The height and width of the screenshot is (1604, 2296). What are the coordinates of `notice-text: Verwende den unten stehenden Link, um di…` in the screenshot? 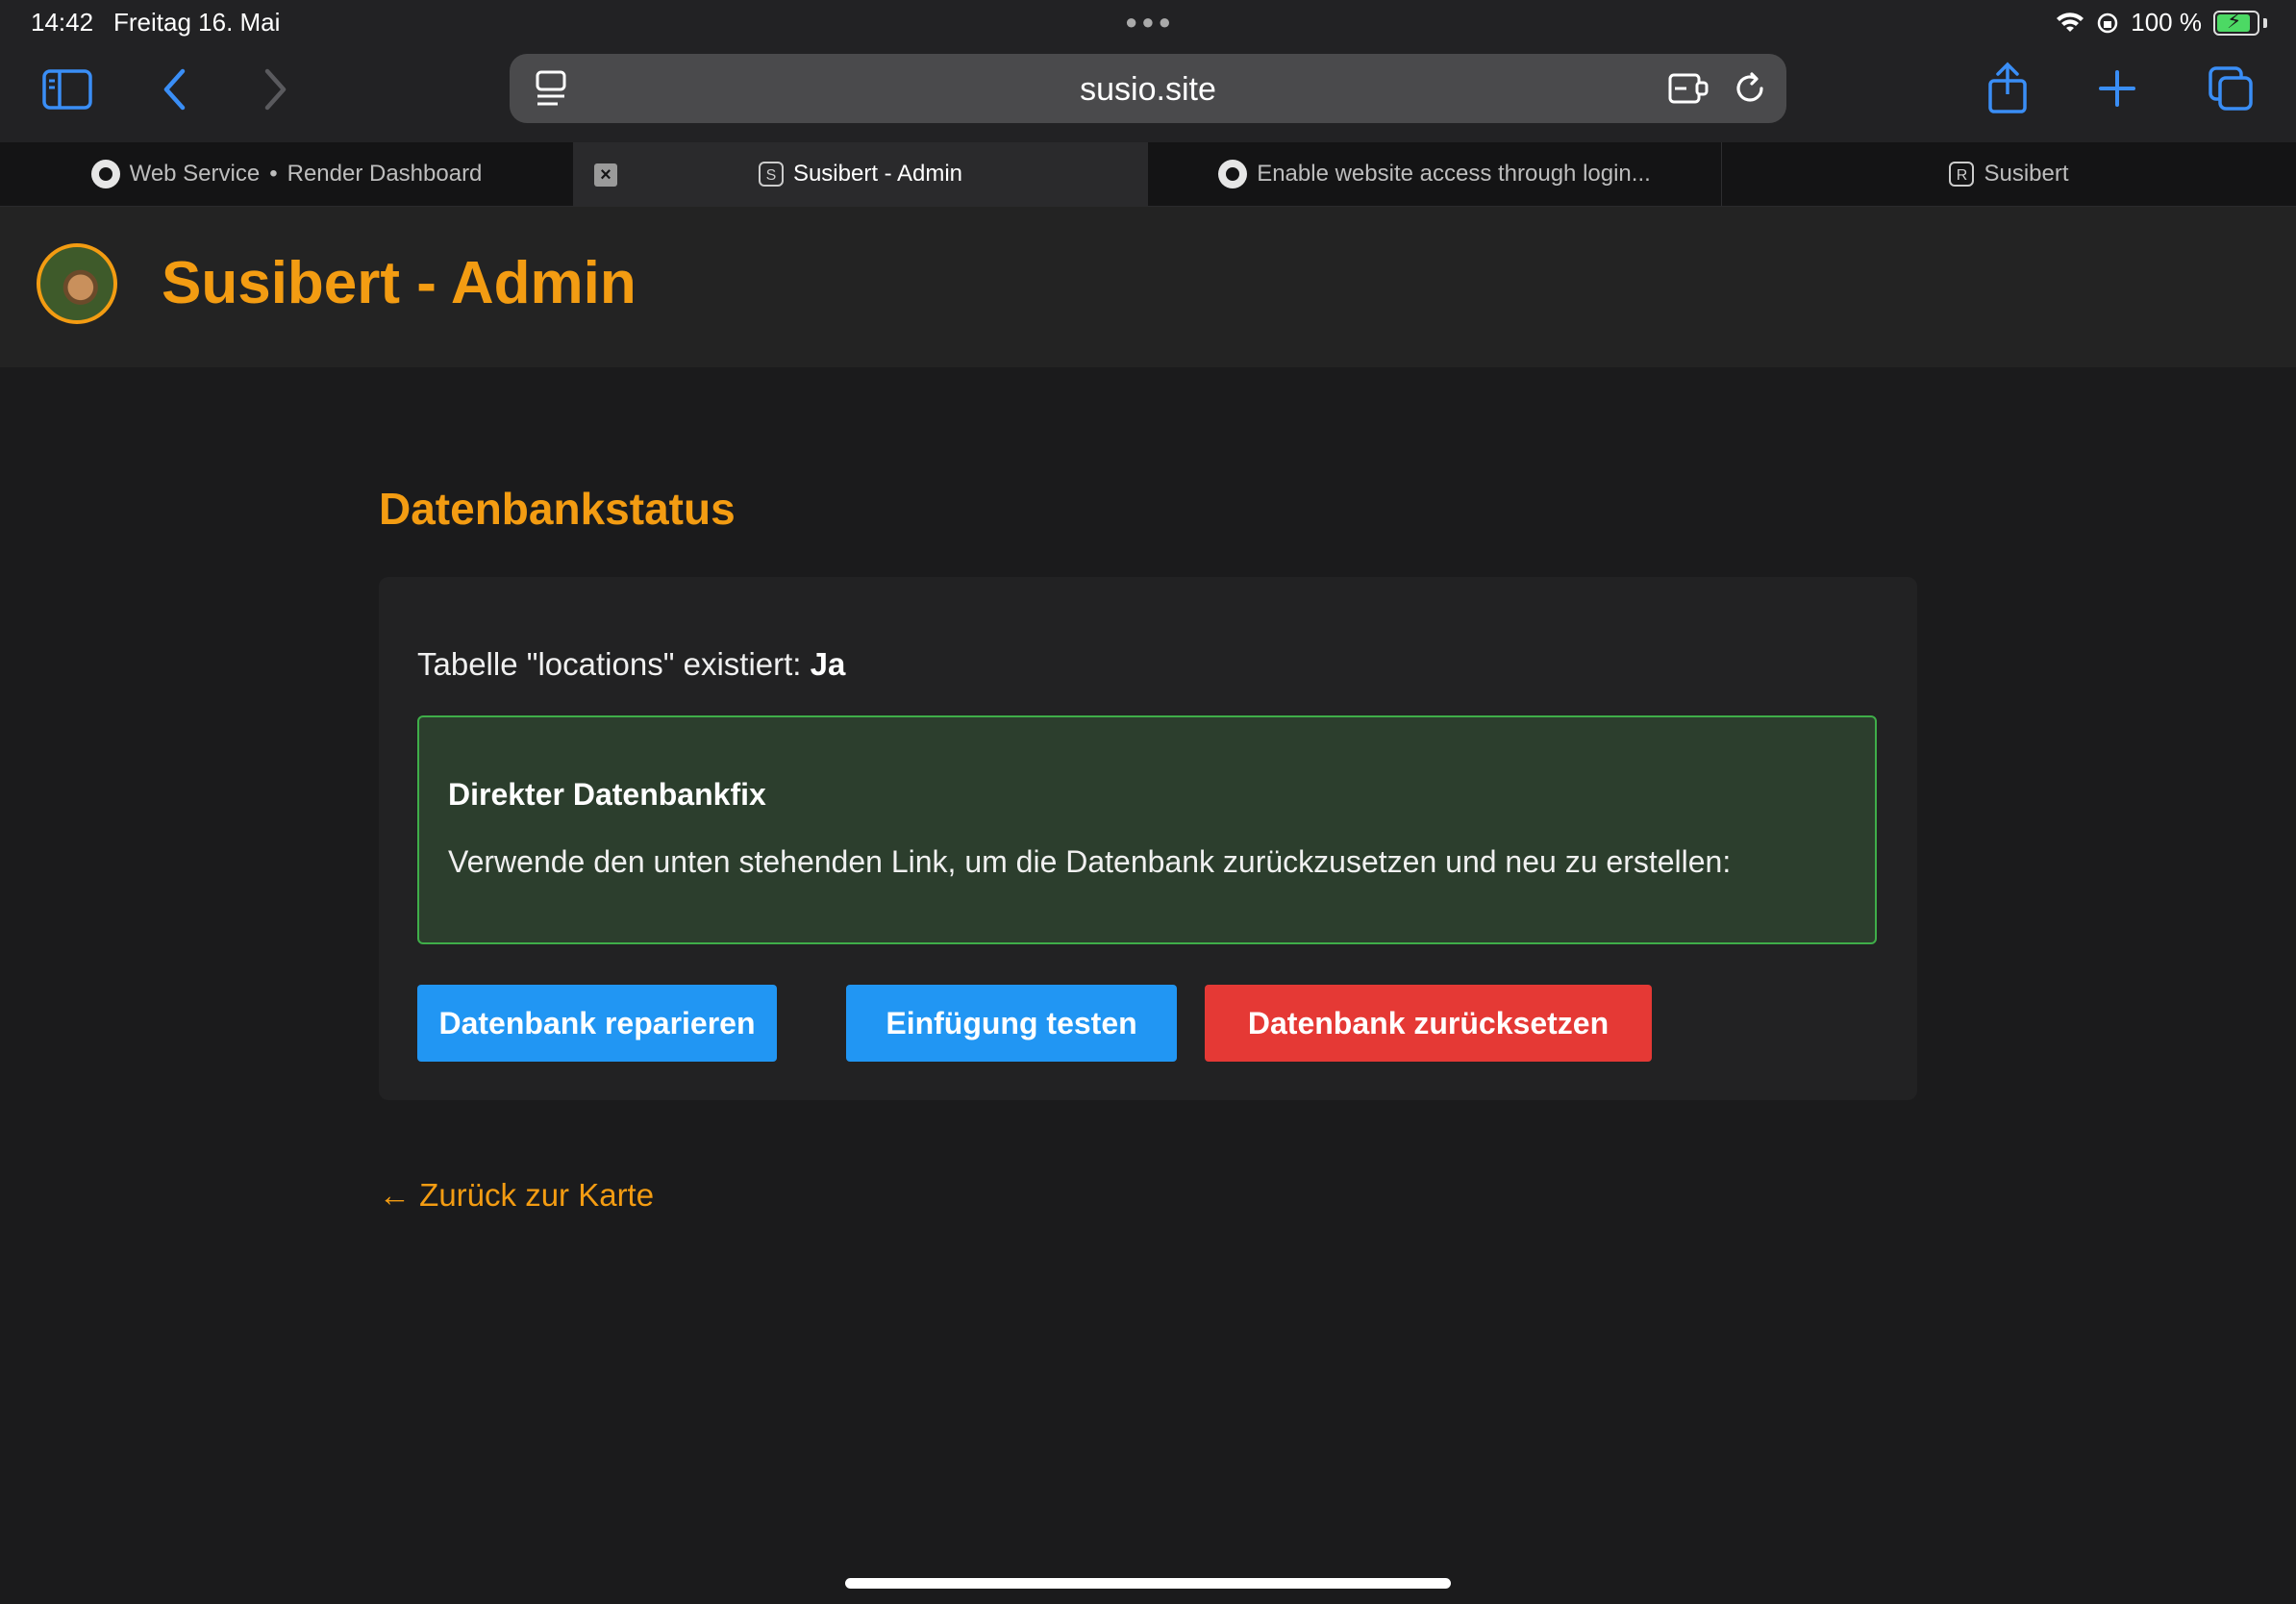 It's located at (1090, 861).